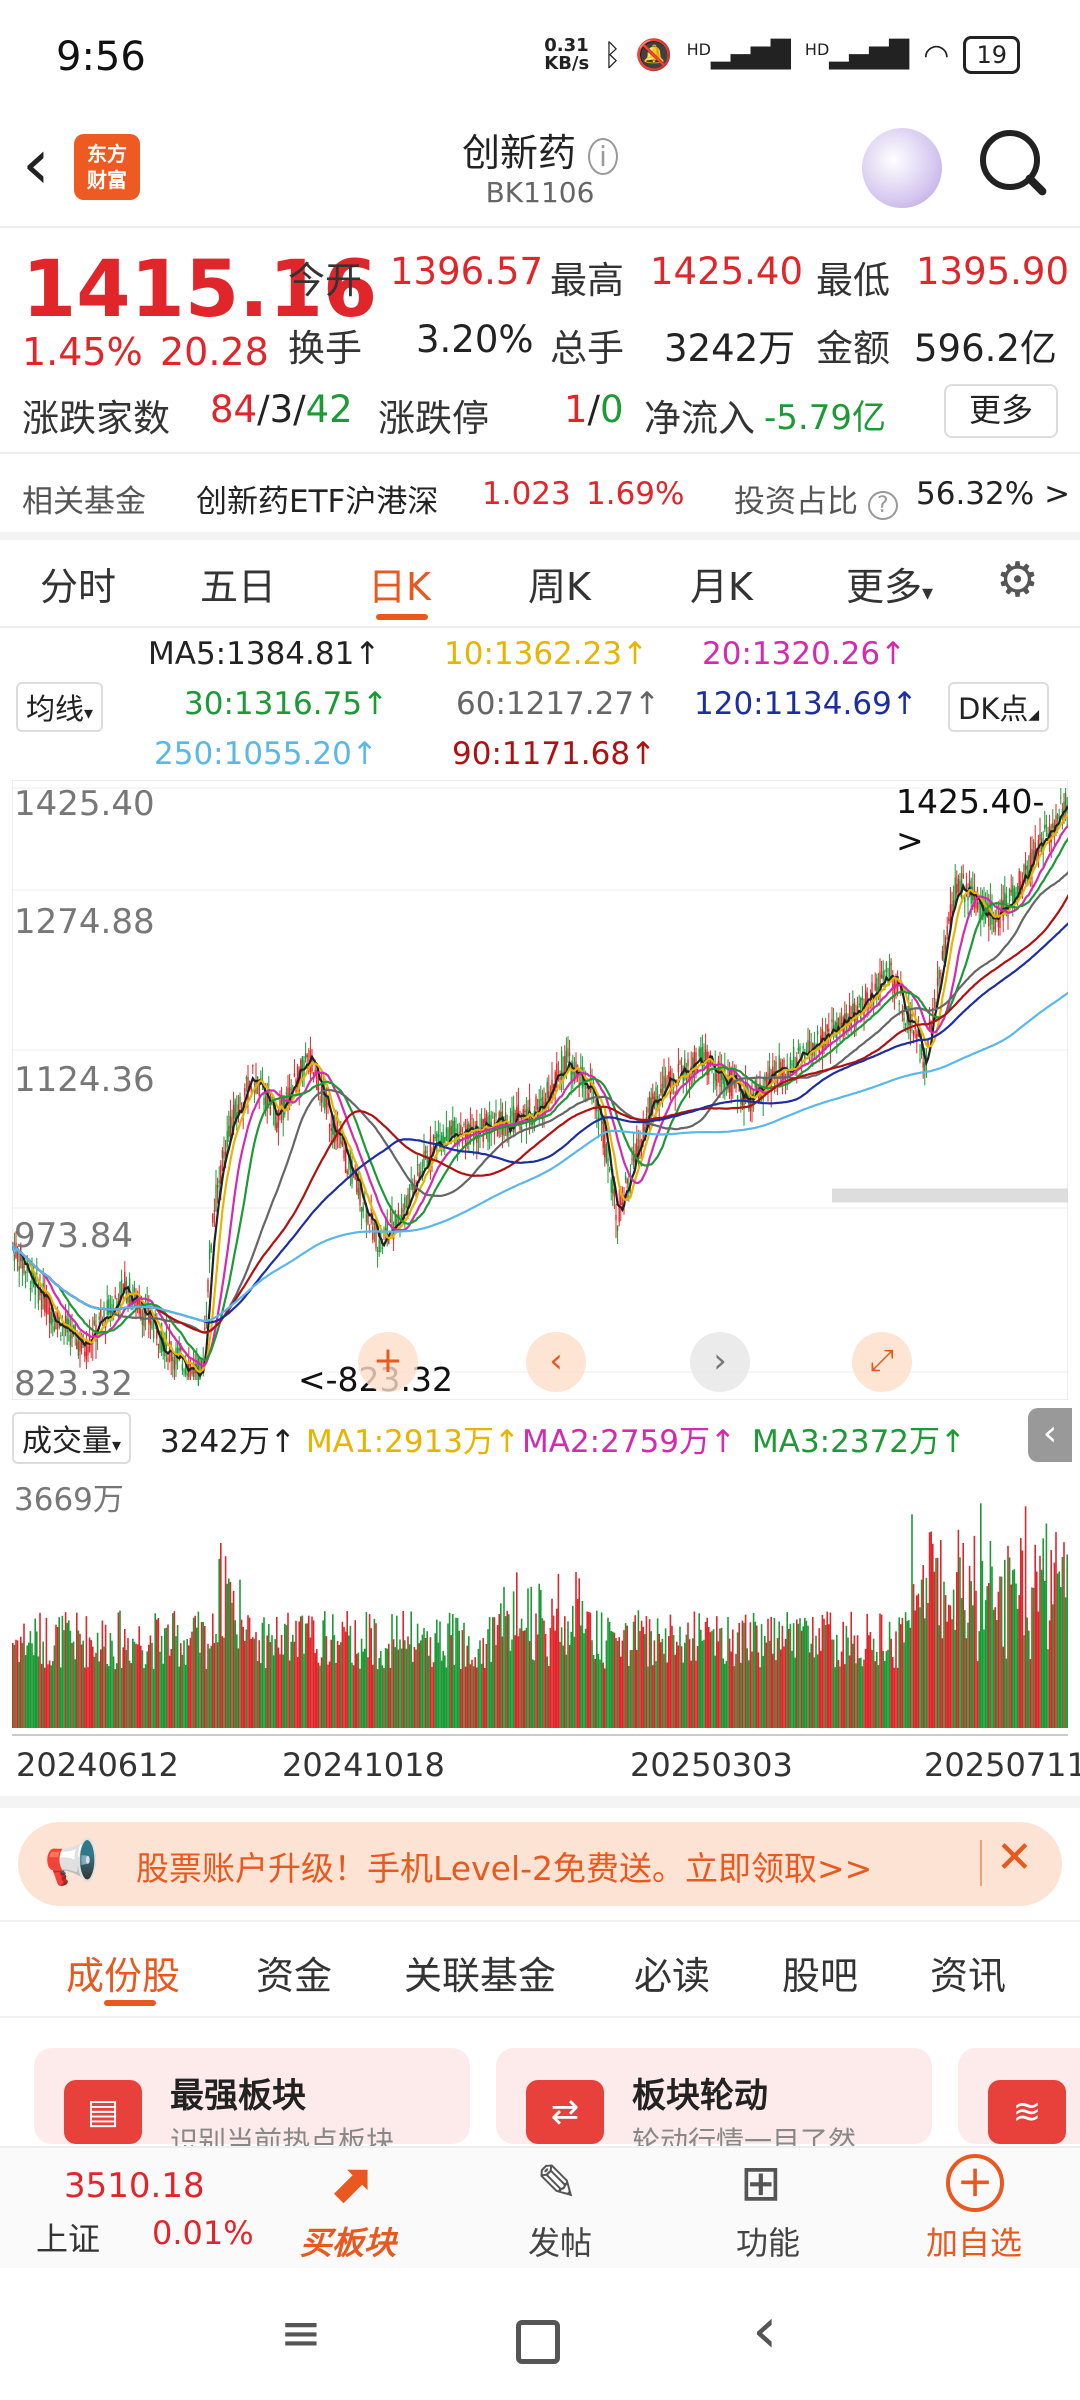 The height and width of the screenshot is (2400, 1080). Describe the element at coordinates (556, 1362) in the screenshot. I see `scroll-left-icon: ‹` at that location.